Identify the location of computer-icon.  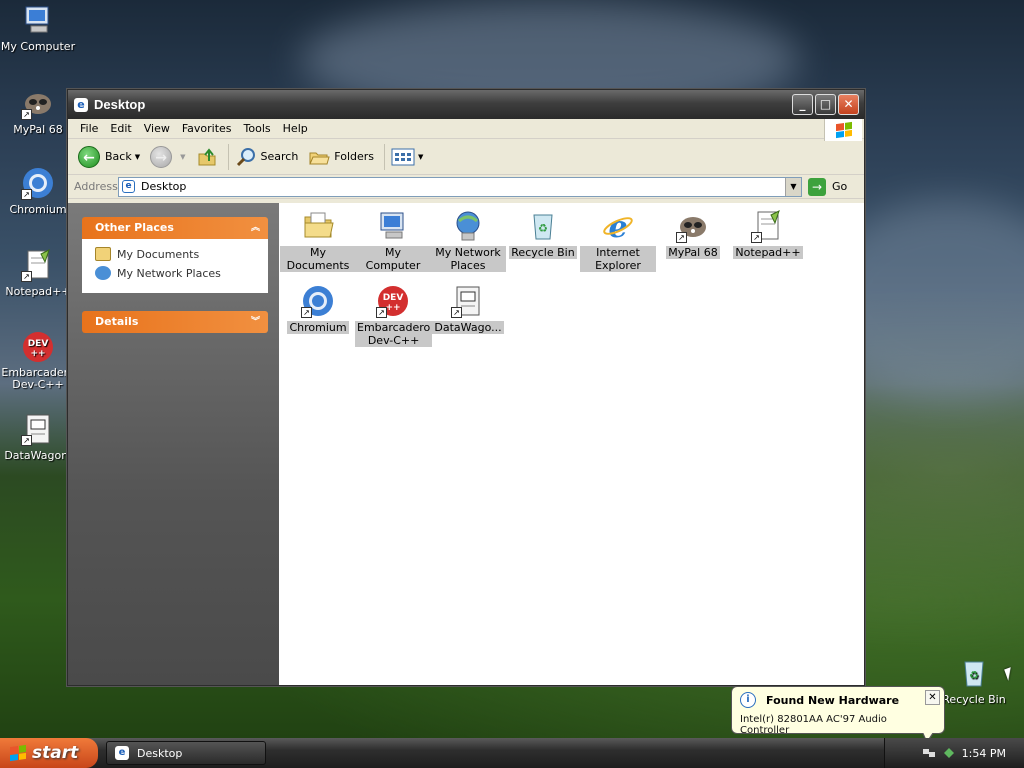
(393, 226).